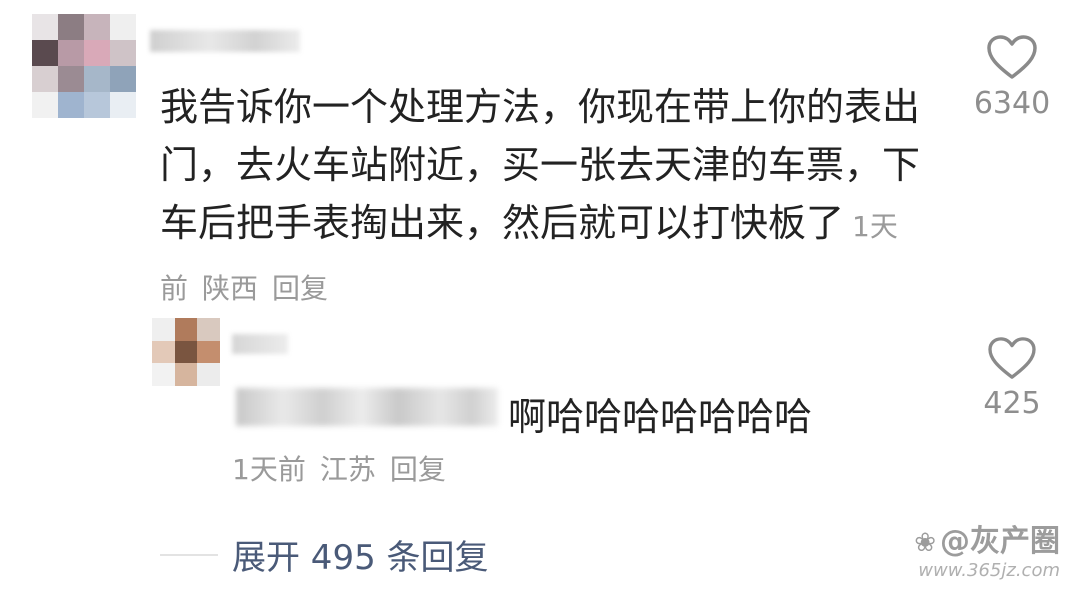 The image size is (1080, 595). Describe the element at coordinates (269, 469) in the screenshot. I see `reply-time: 1天前` at that location.